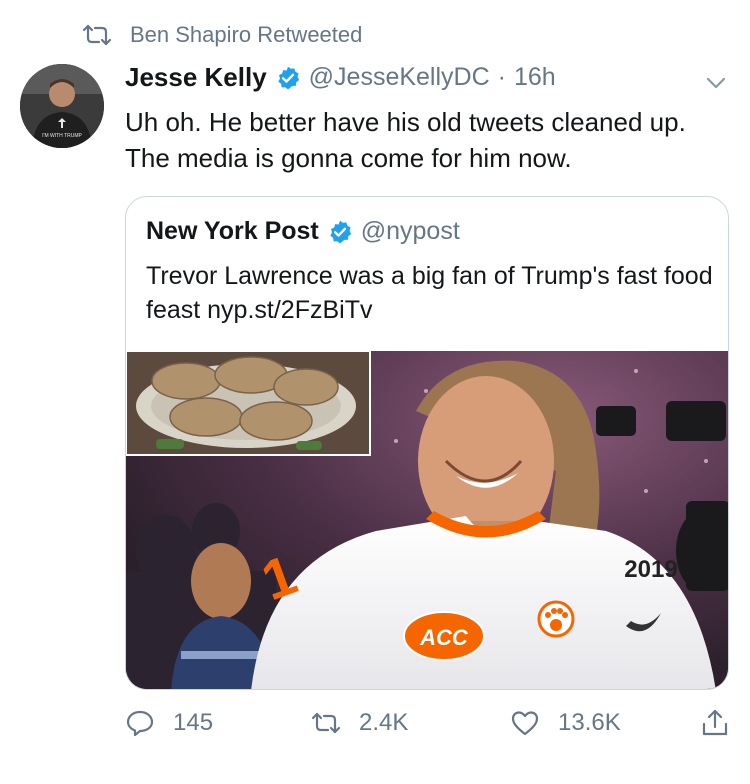 The height and width of the screenshot is (784, 750). What do you see at coordinates (62, 136) in the screenshot?
I see `avatar-caption: I'M WITH TRUMP` at bounding box center [62, 136].